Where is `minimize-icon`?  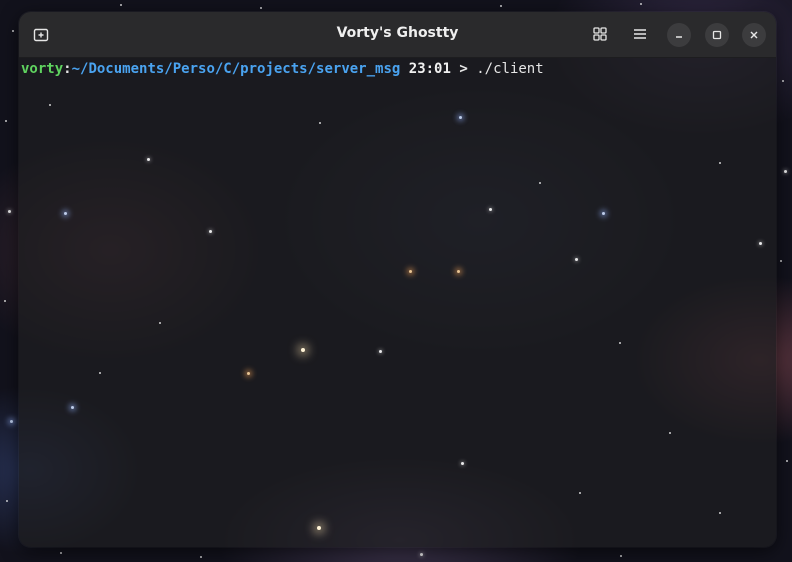
minimize-icon is located at coordinates (679, 37).